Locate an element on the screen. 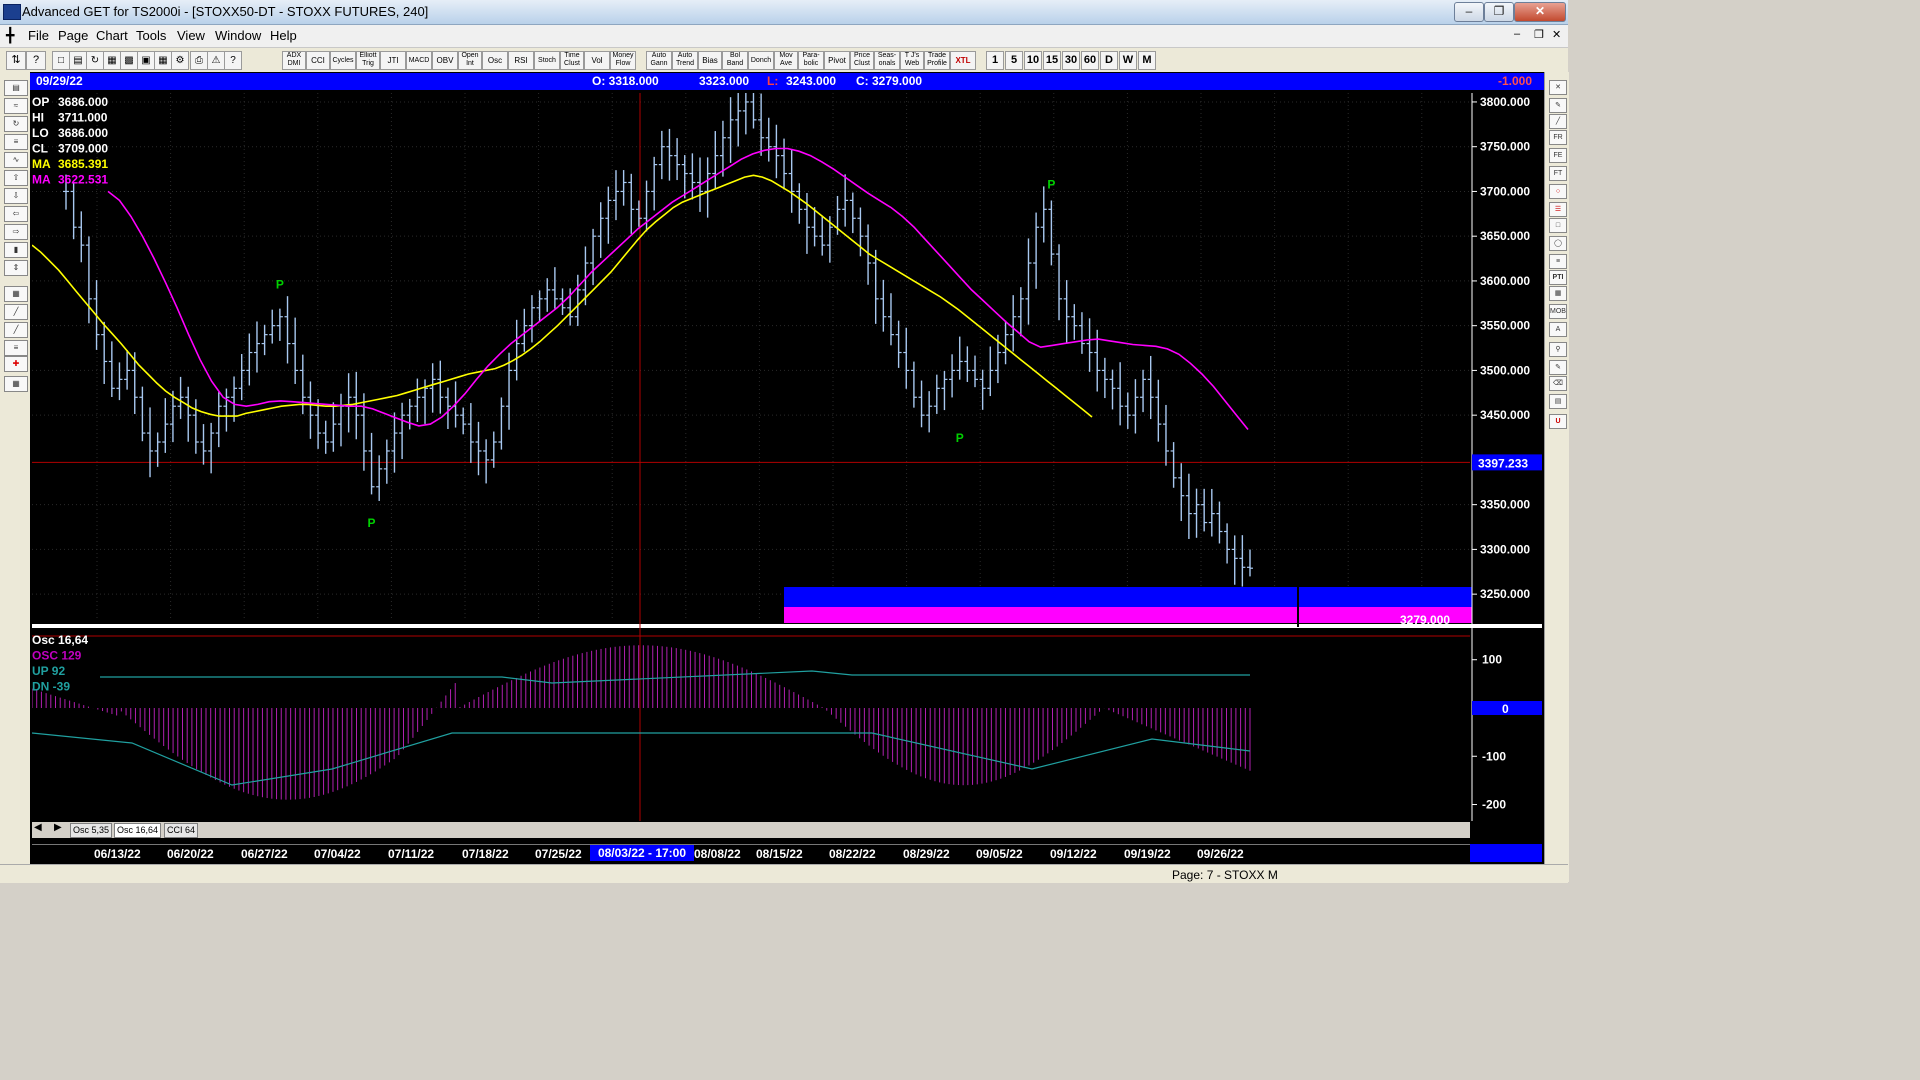 The image size is (1920, 1080). study-donch-button: Donch is located at coordinates (761, 60).